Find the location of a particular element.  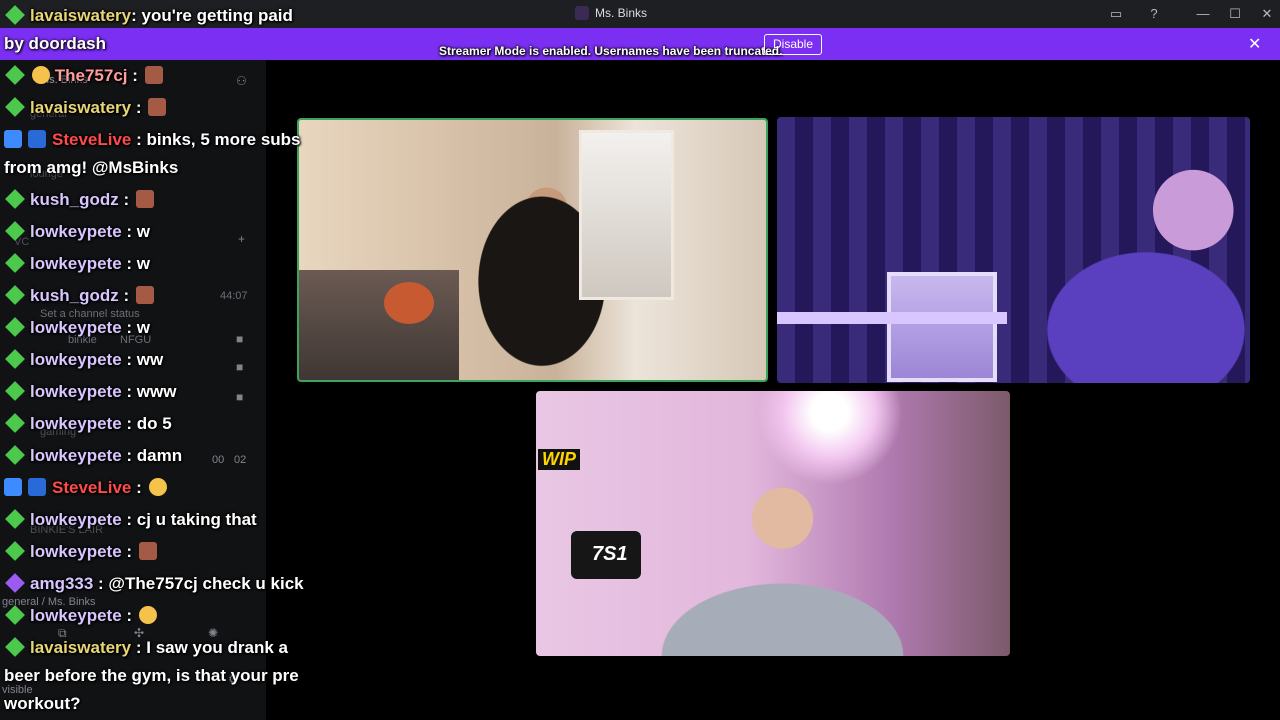

window-title-text: Ms. Binks is located at coordinates (621, 13).